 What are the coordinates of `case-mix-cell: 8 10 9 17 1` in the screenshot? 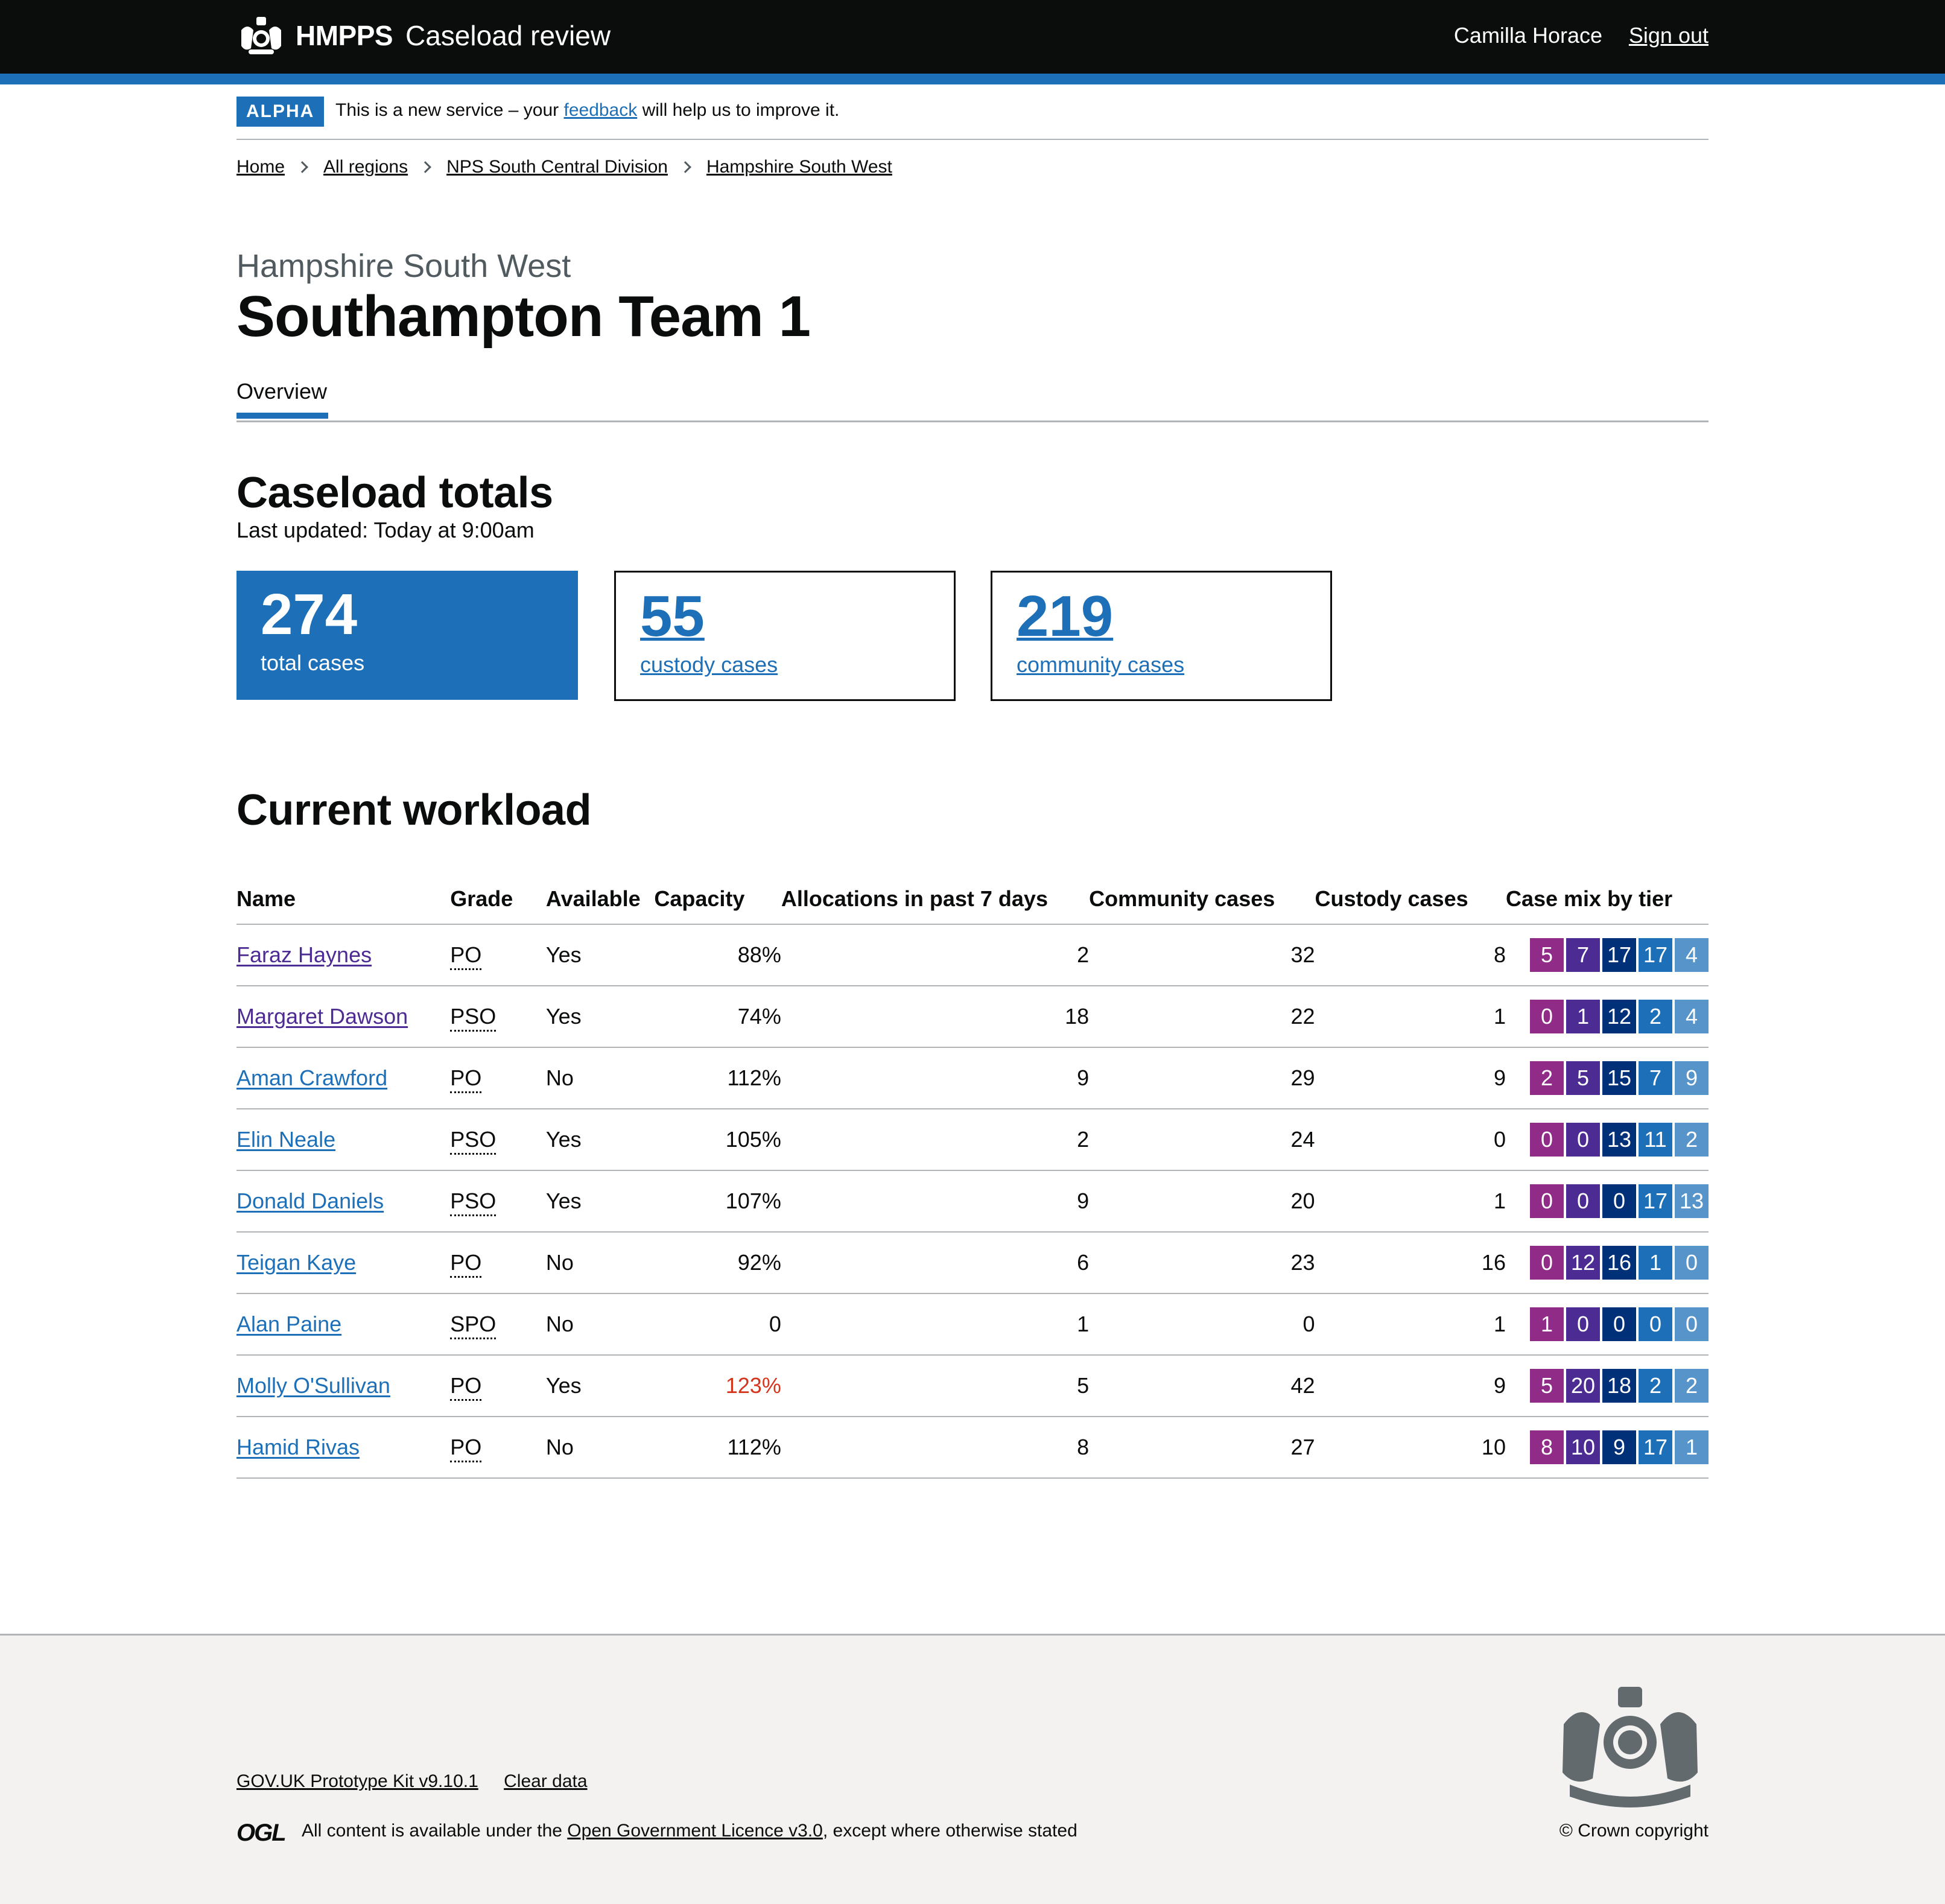 It's located at (1607, 1448).